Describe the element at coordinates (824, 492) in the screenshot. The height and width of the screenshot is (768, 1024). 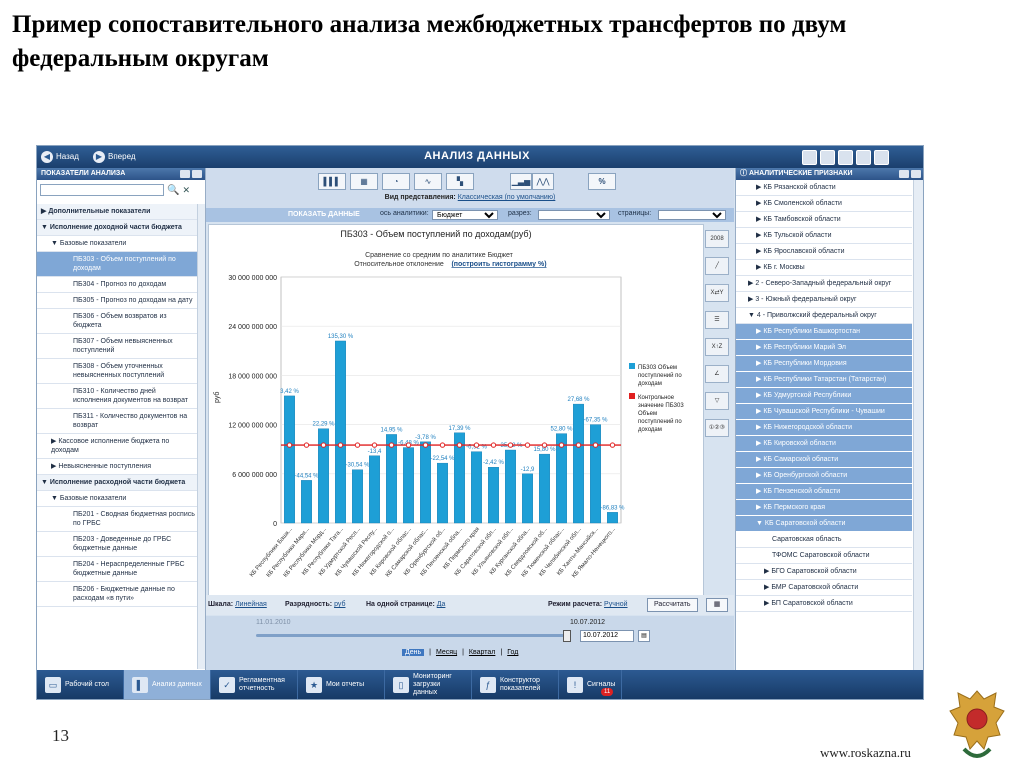
I see `attribute-item: ▶ КБ Пензенской области` at that location.